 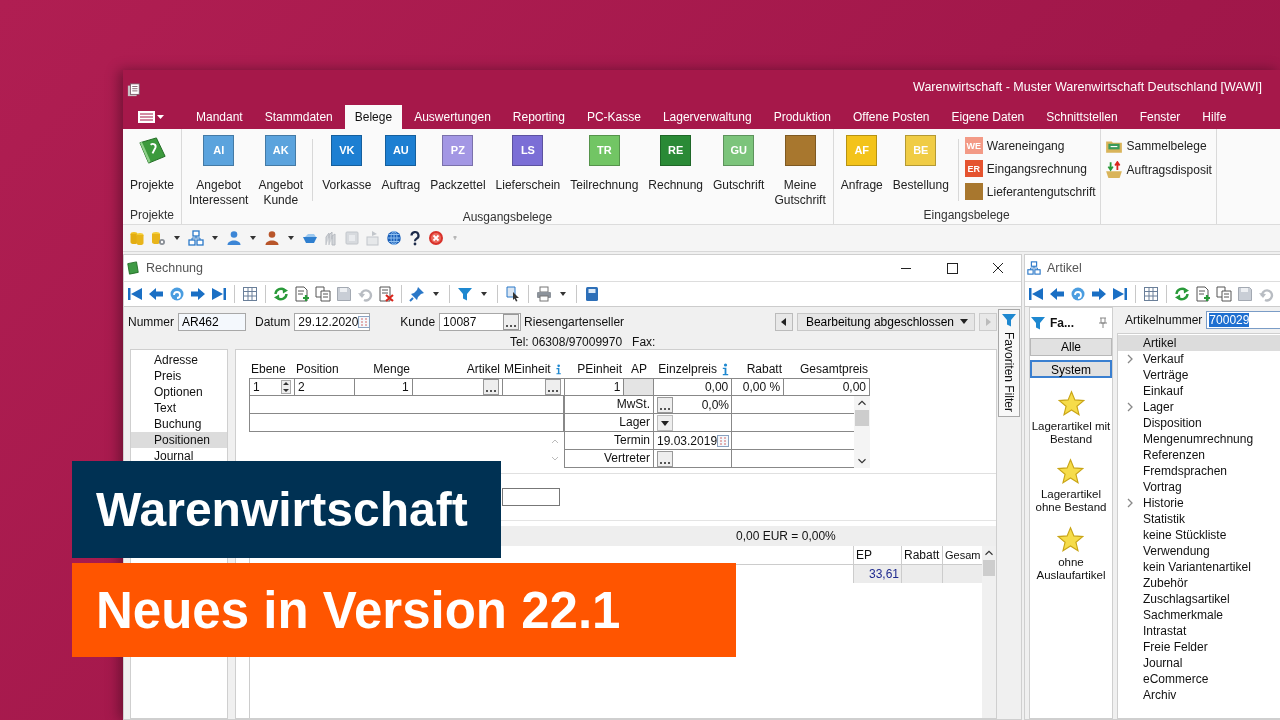 What do you see at coordinates (179, 392) in the screenshot?
I see `section-list-item: Optionen` at bounding box center [179, 392].